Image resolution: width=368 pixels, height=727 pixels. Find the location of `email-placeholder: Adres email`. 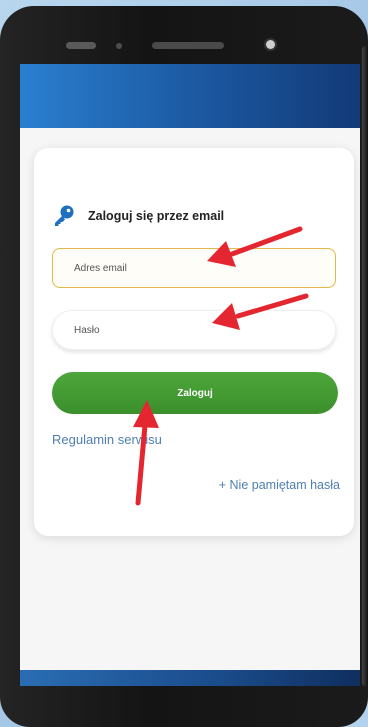

email-placeholder: Adres email is located at coordinates (100, 268).